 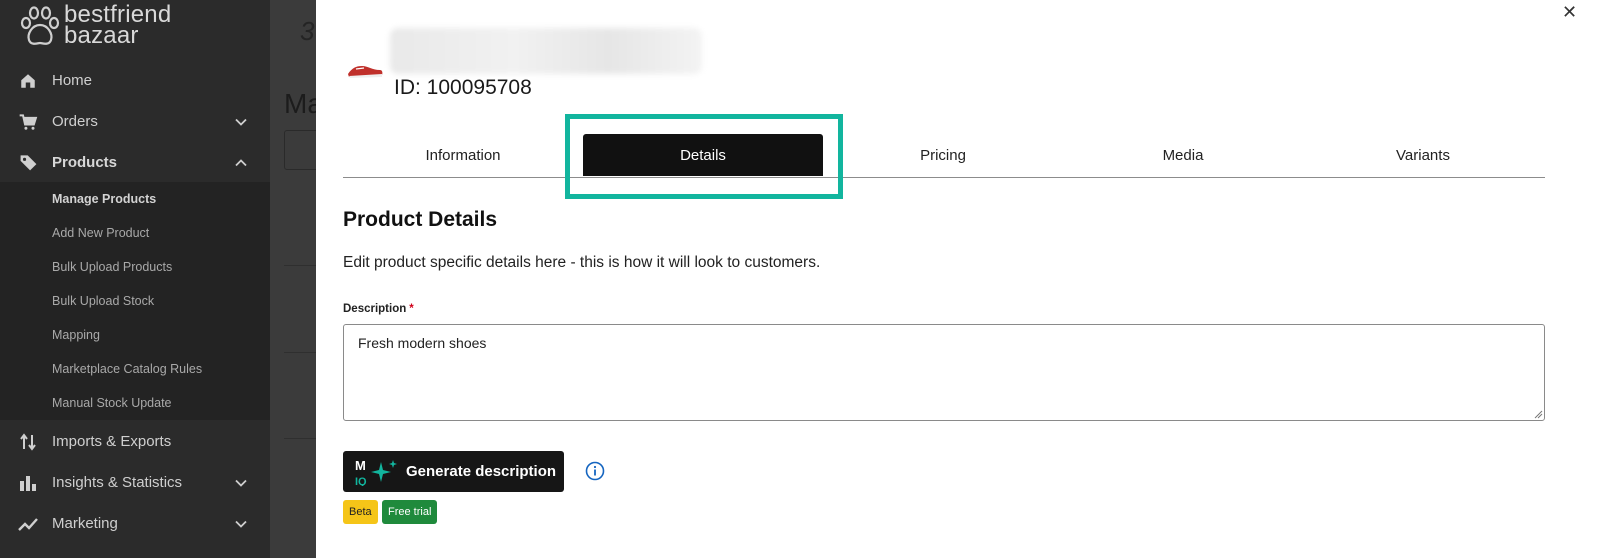 What do you see at coordinates (76, 335) in the screenshot?
I see `sidebar-subitem-mapping: Mapping` at bounding box center [76, 335].